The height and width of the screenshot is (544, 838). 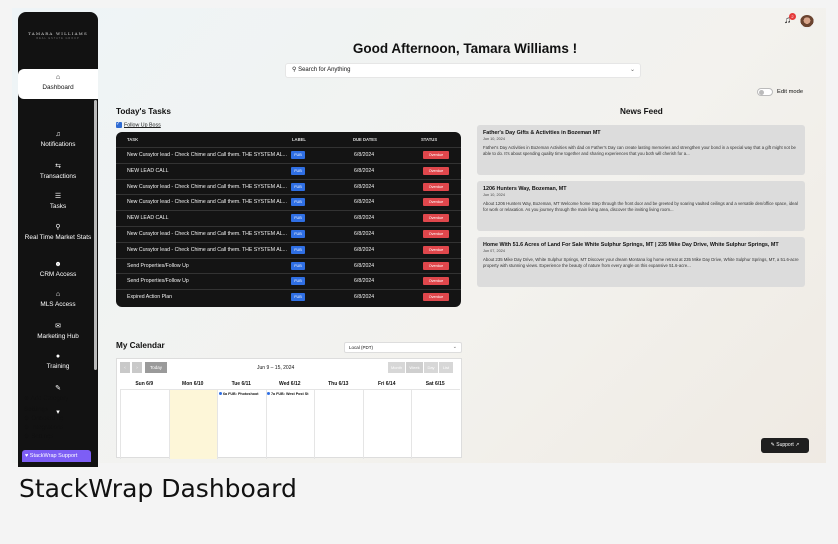 I want to click on calendar-title: My Calendar, so click(x=140, y=345).